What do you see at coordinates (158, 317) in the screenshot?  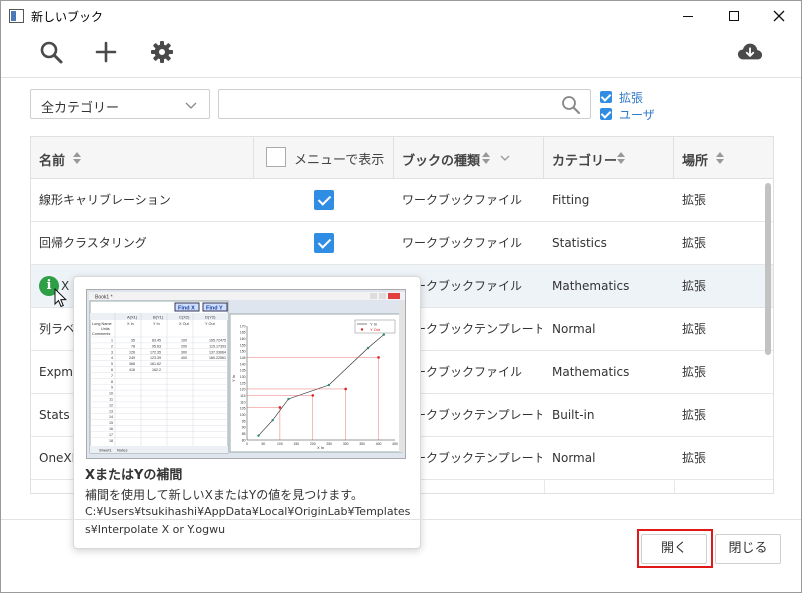 I see `preview-col-b: B(Y1)` at bounding box center [158, 317].